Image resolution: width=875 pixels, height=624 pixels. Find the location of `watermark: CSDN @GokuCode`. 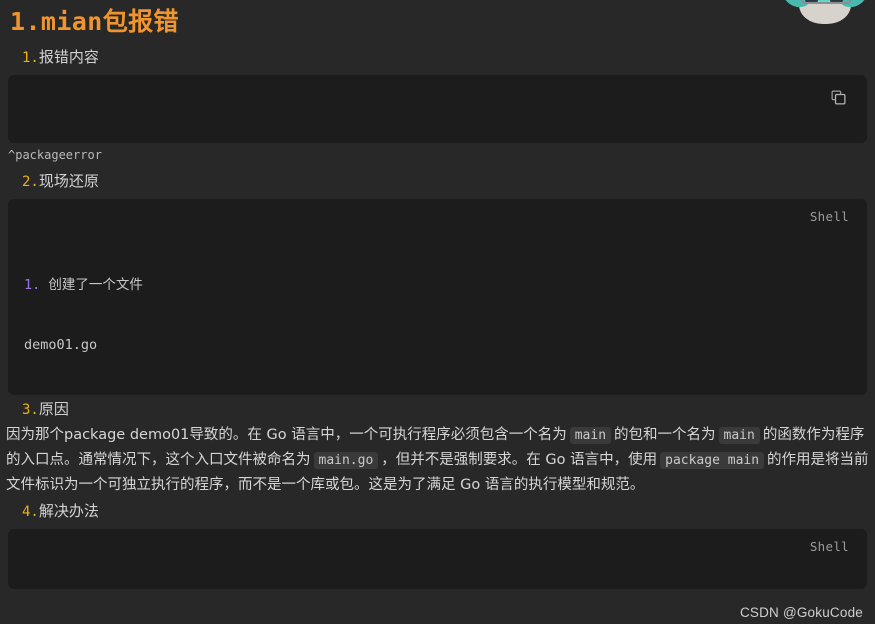

watermark: CSDN @GokuCode is located at coordinates (801, 612).